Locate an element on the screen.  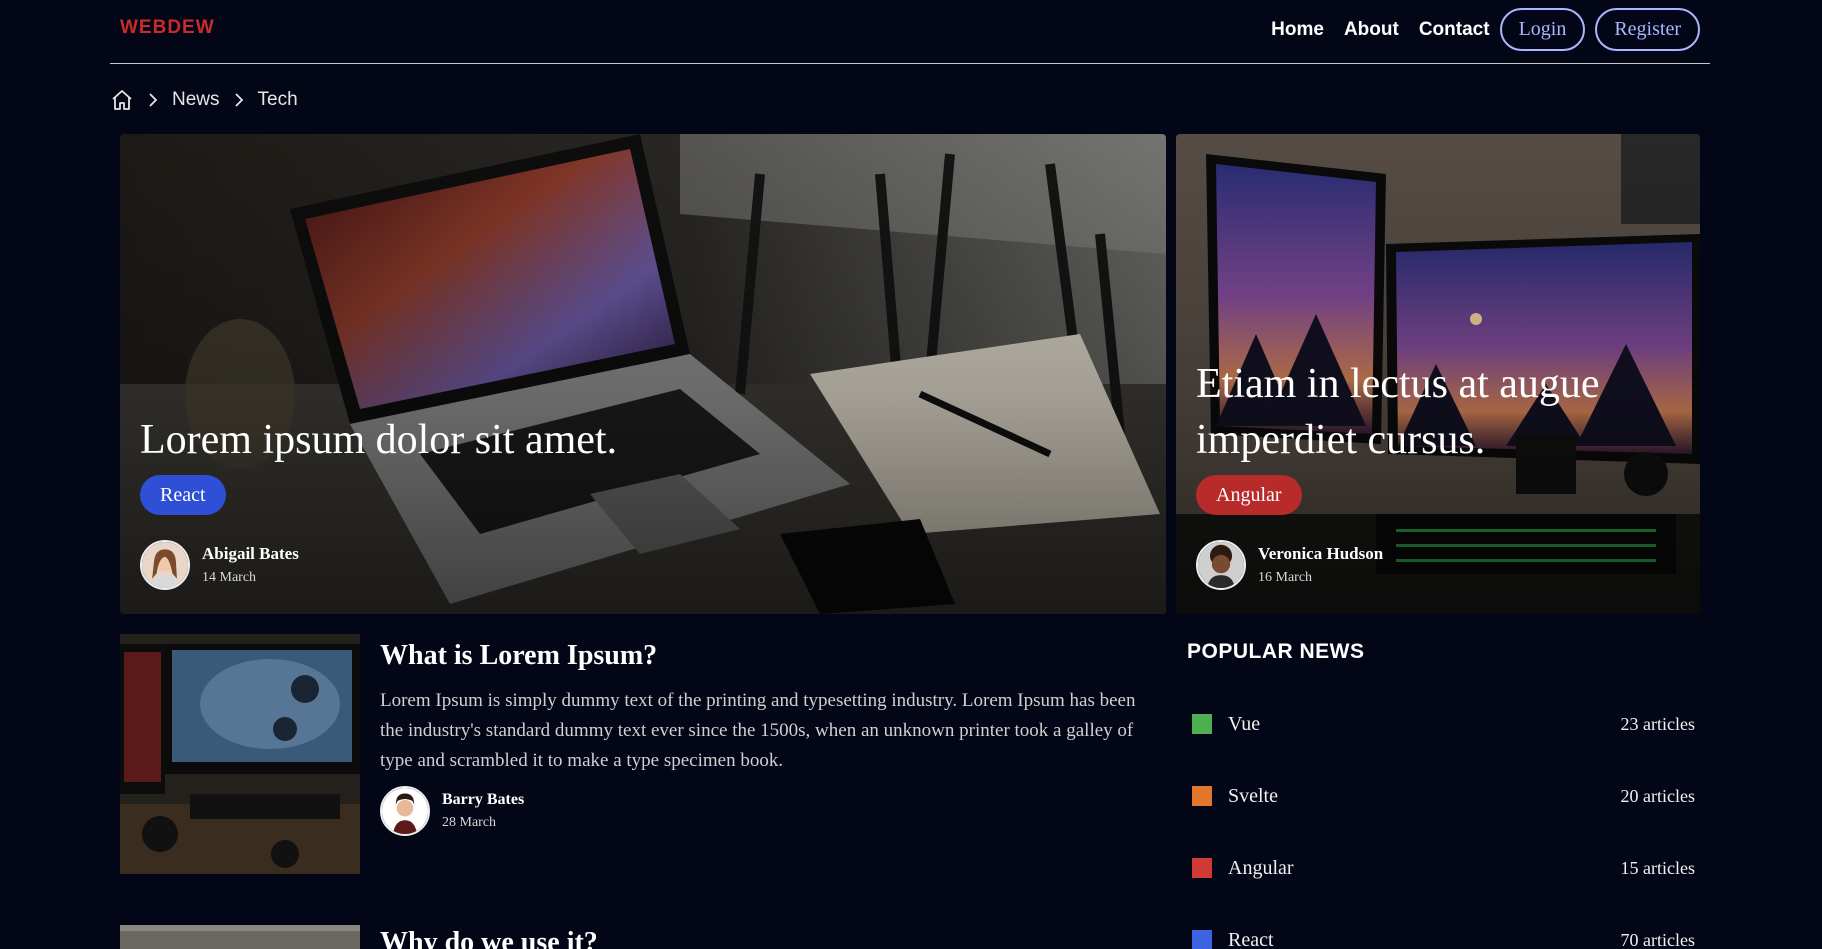
breadcrumb-item-tech: Tech is located at coordinates (278, 100).